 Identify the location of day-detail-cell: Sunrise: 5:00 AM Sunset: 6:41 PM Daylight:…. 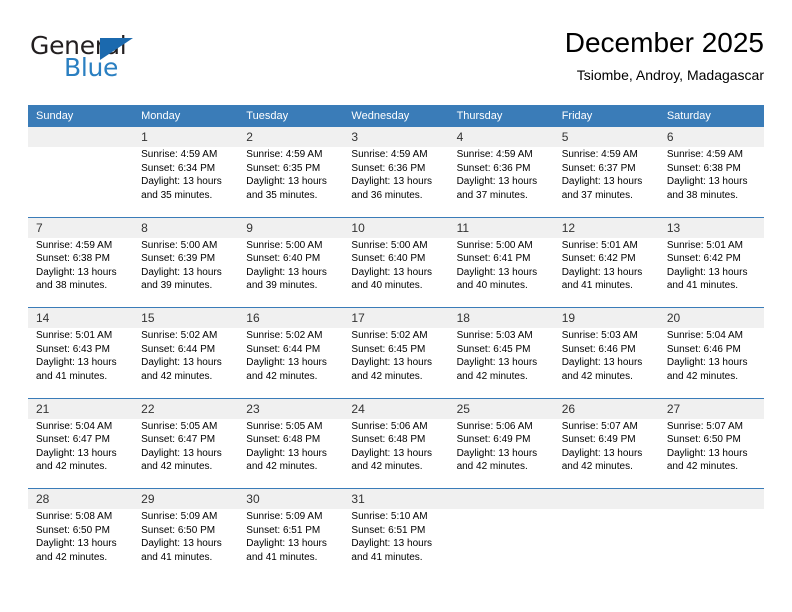
(501, 272).